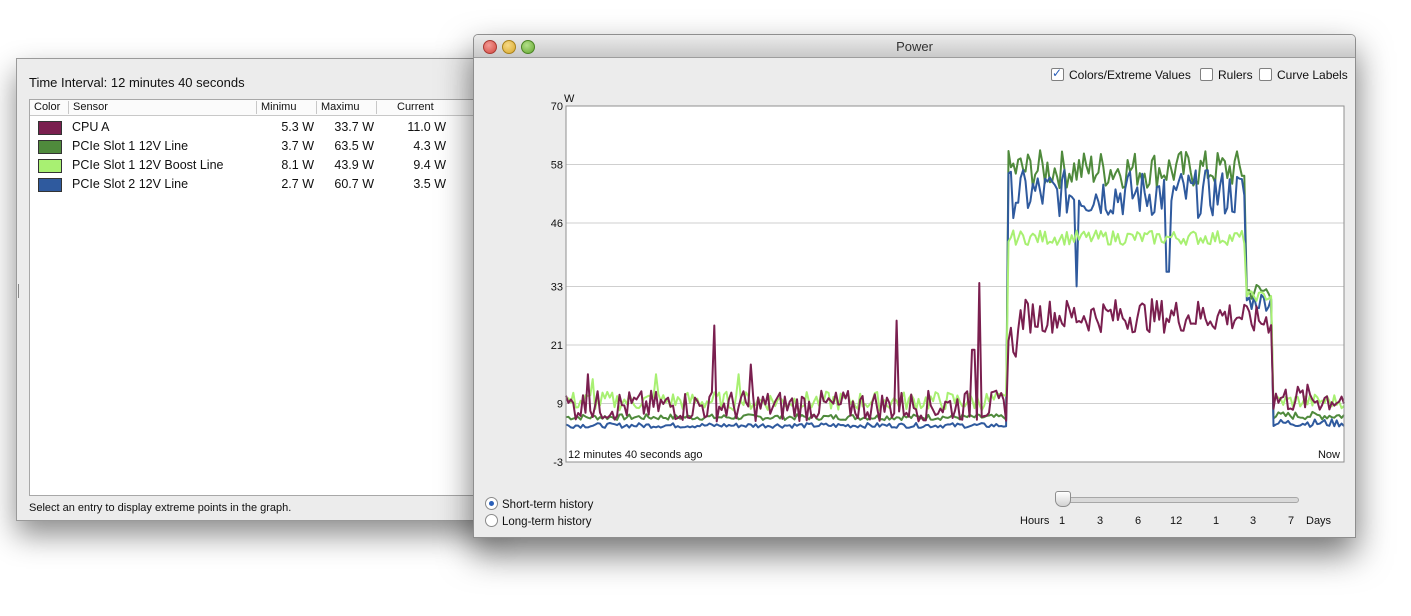 Image resolution: width=1411 pixels, height=616 pixels. What do you see at coordinates (354, 127) in the screenshot?
I see `sensor-max: 33.7 W` at bounding box center [354, 127].